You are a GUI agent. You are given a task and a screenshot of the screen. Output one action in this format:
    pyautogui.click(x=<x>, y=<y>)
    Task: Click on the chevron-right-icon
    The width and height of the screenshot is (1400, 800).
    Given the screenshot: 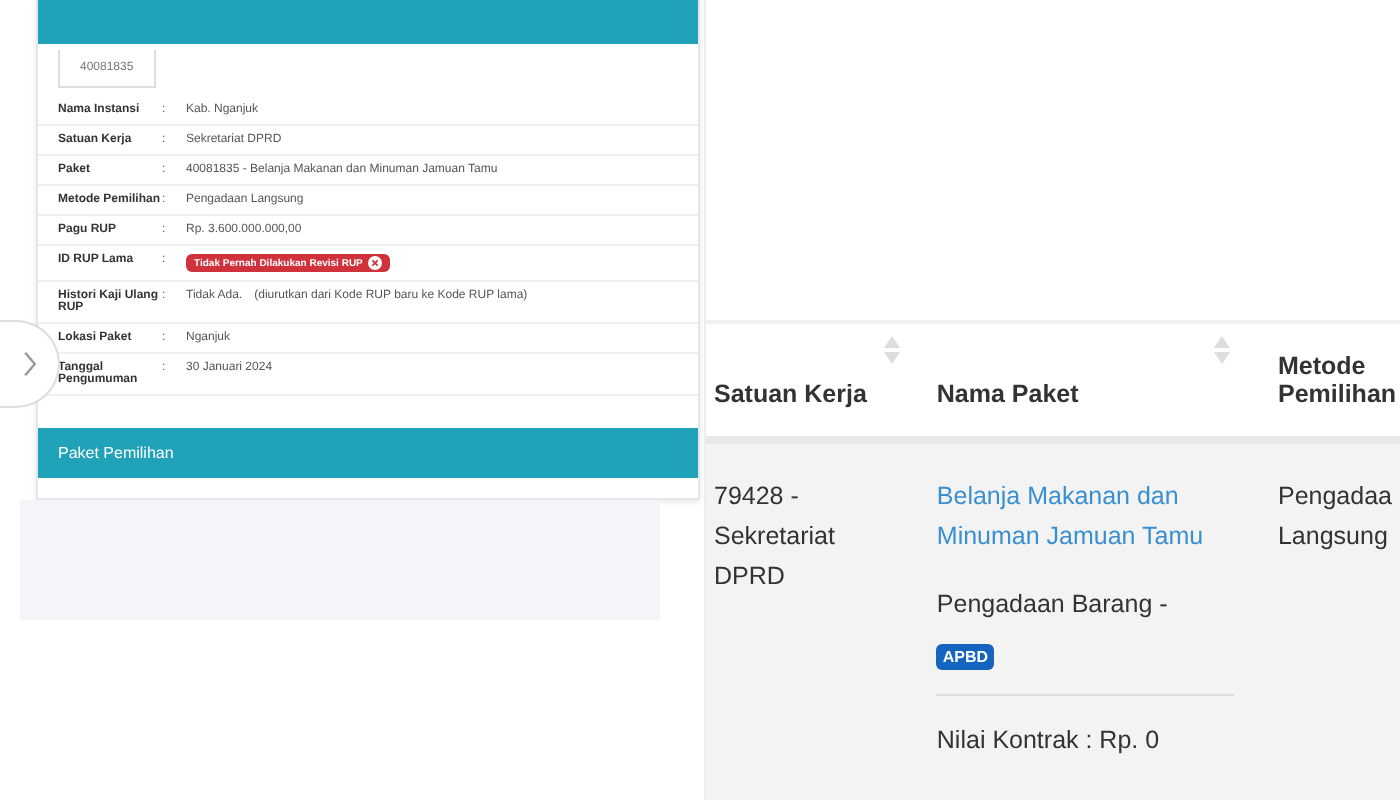 What is the action you would take?
    pyautogui.click(x=29, y=364)
    